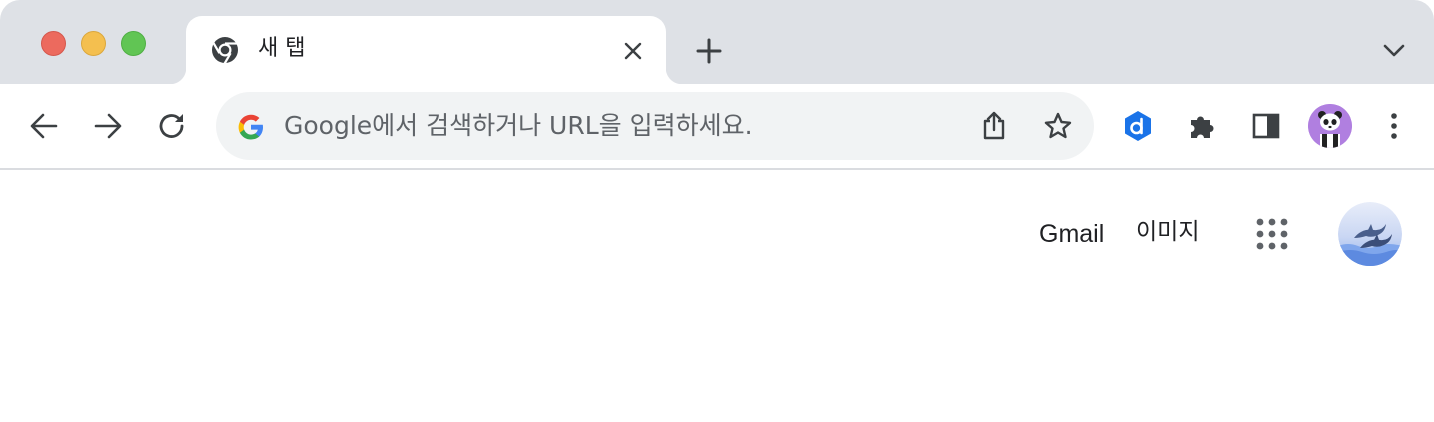 The width and height of the screenshot is (1434, 422). What do you see at coordinates (633, 51) in the screenshot?
I see `close-icon` at bounding box center [633, 51].